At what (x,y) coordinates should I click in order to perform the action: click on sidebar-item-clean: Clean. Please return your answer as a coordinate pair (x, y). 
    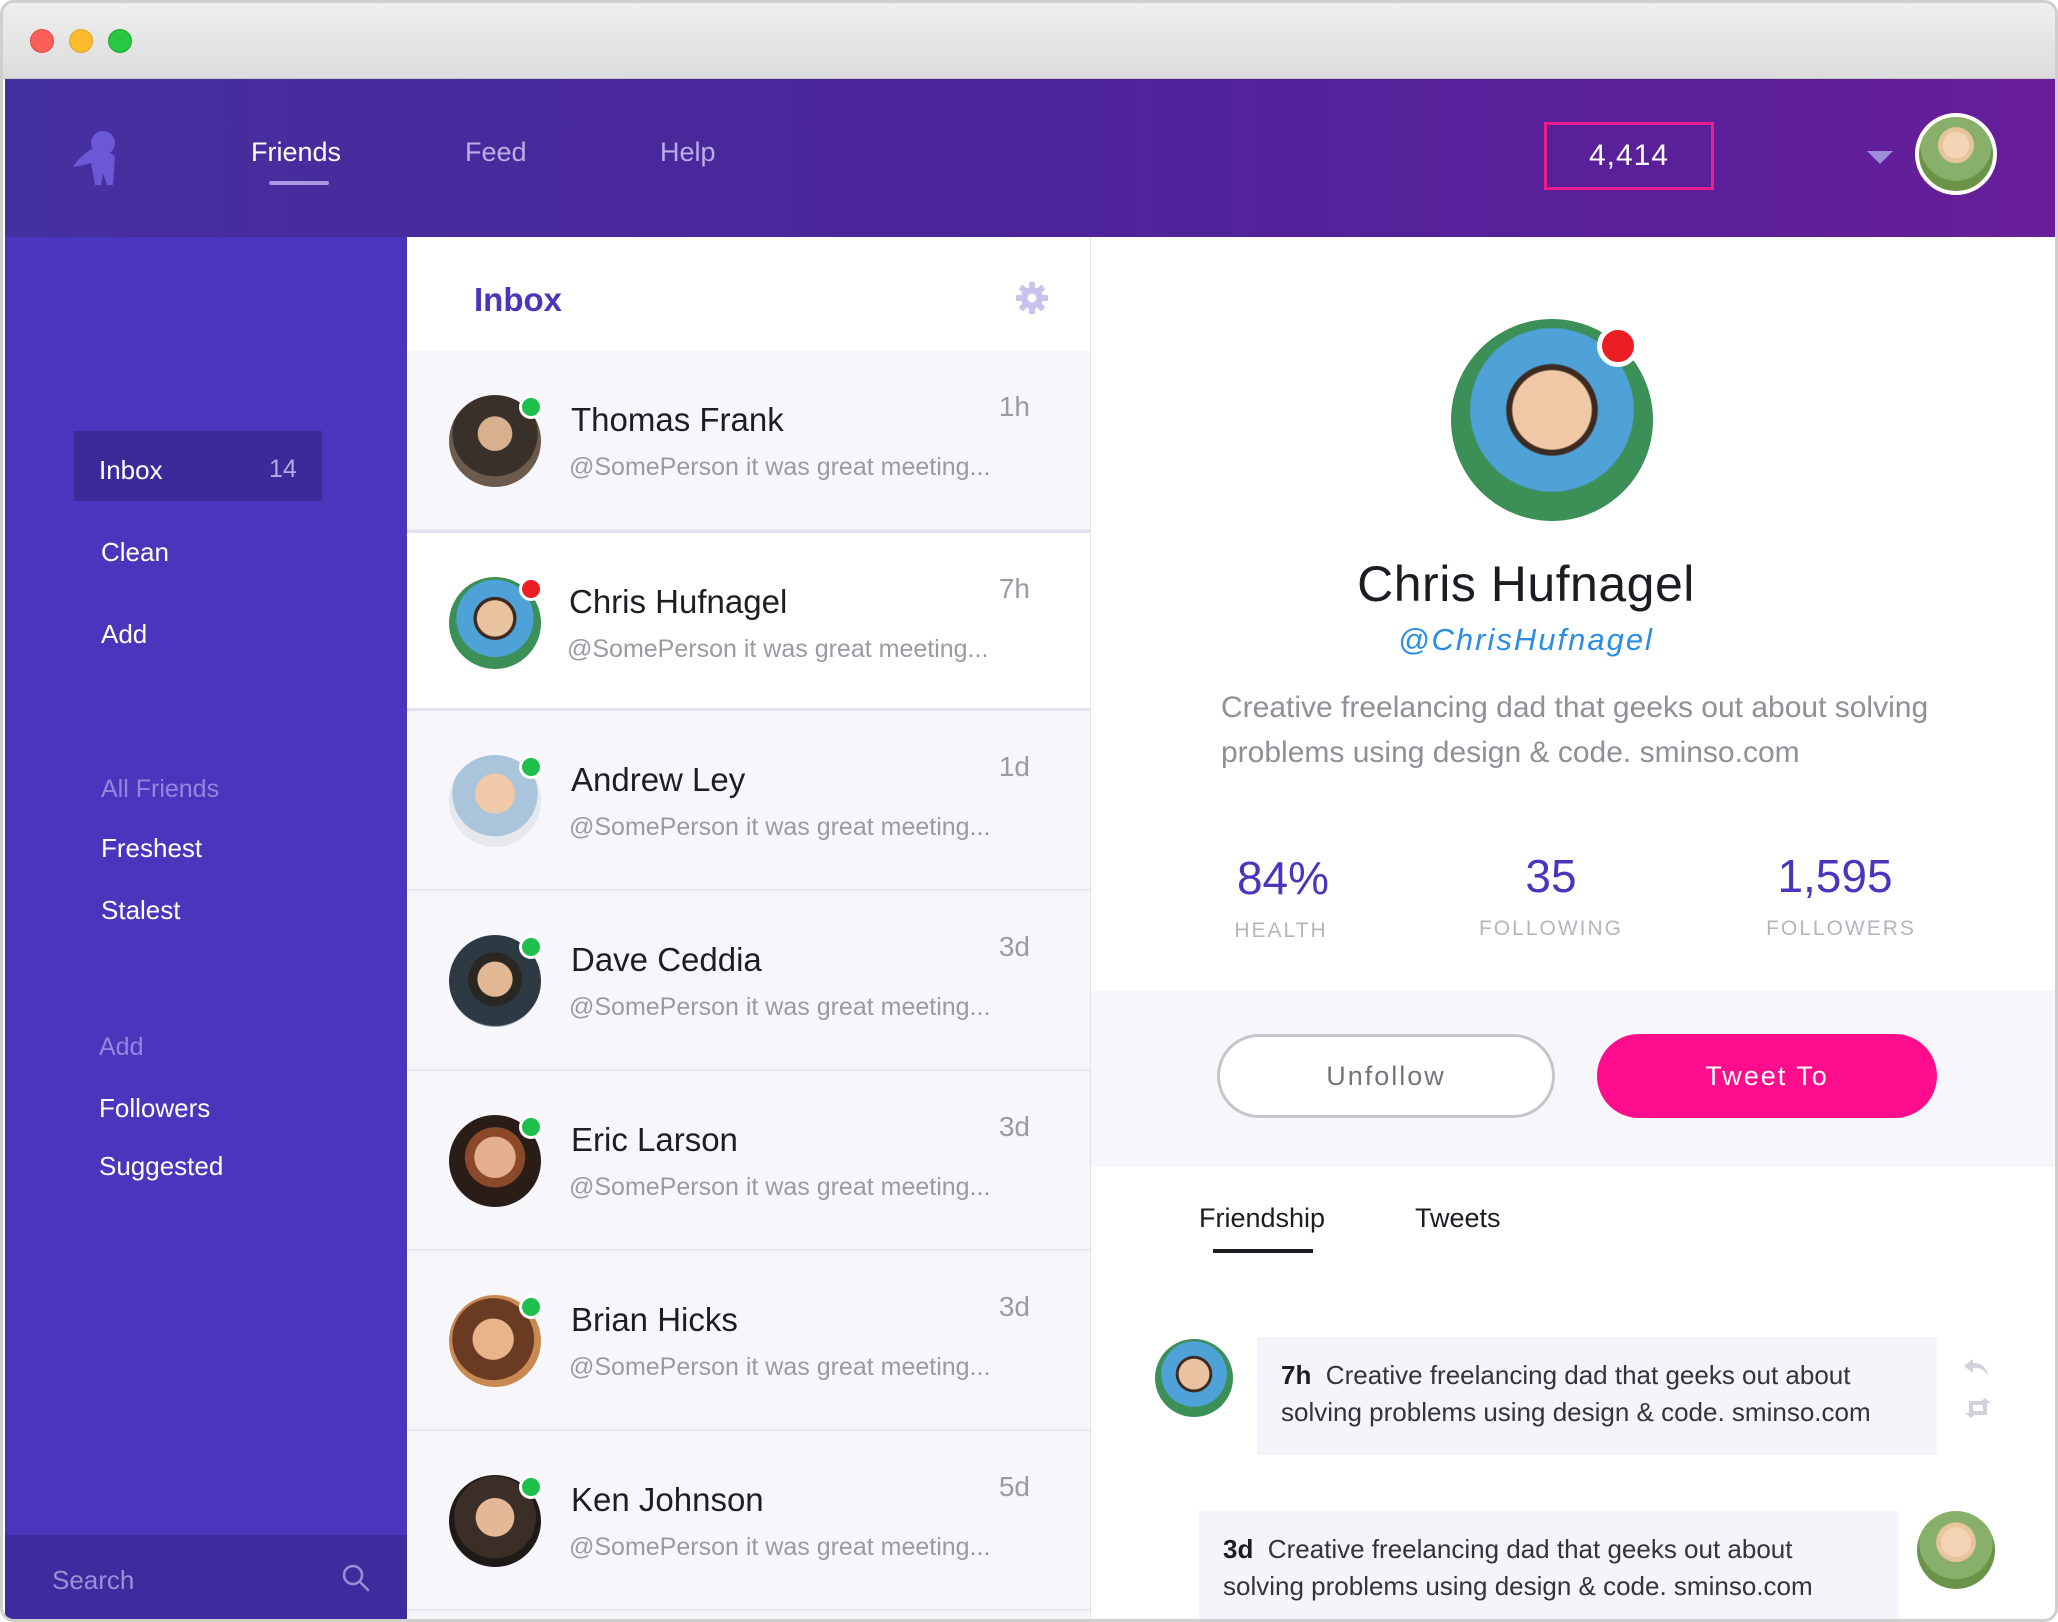
    Looking at the image, I should click on (135, 552).